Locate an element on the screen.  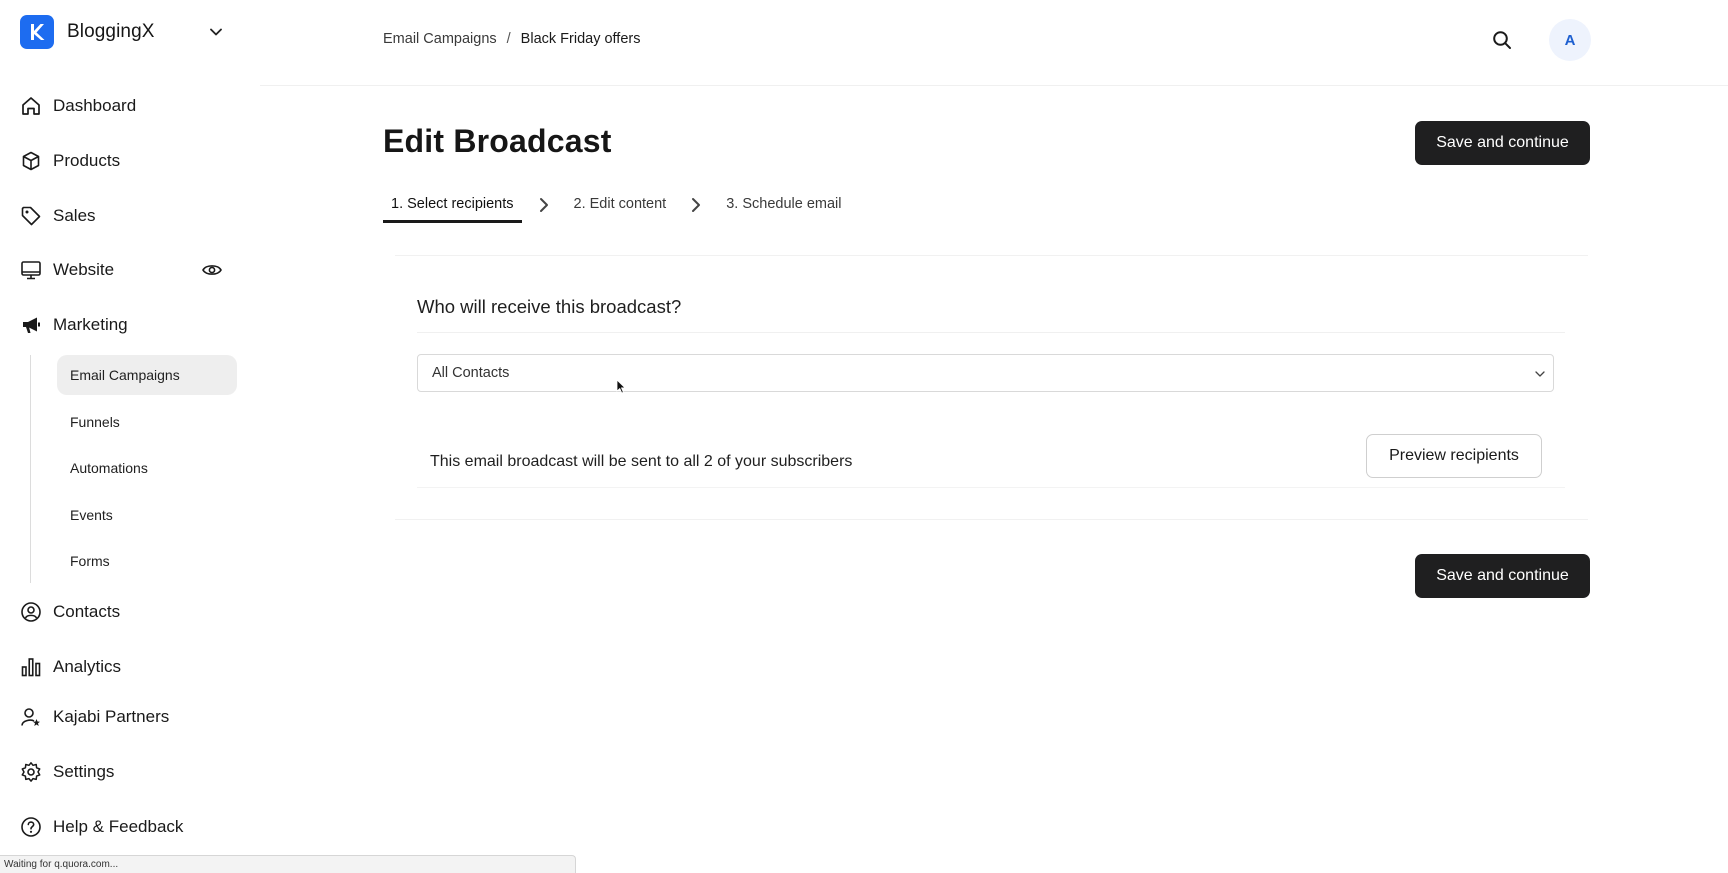
sidebar-item-label: Sales is located at coordinates (74, 215).